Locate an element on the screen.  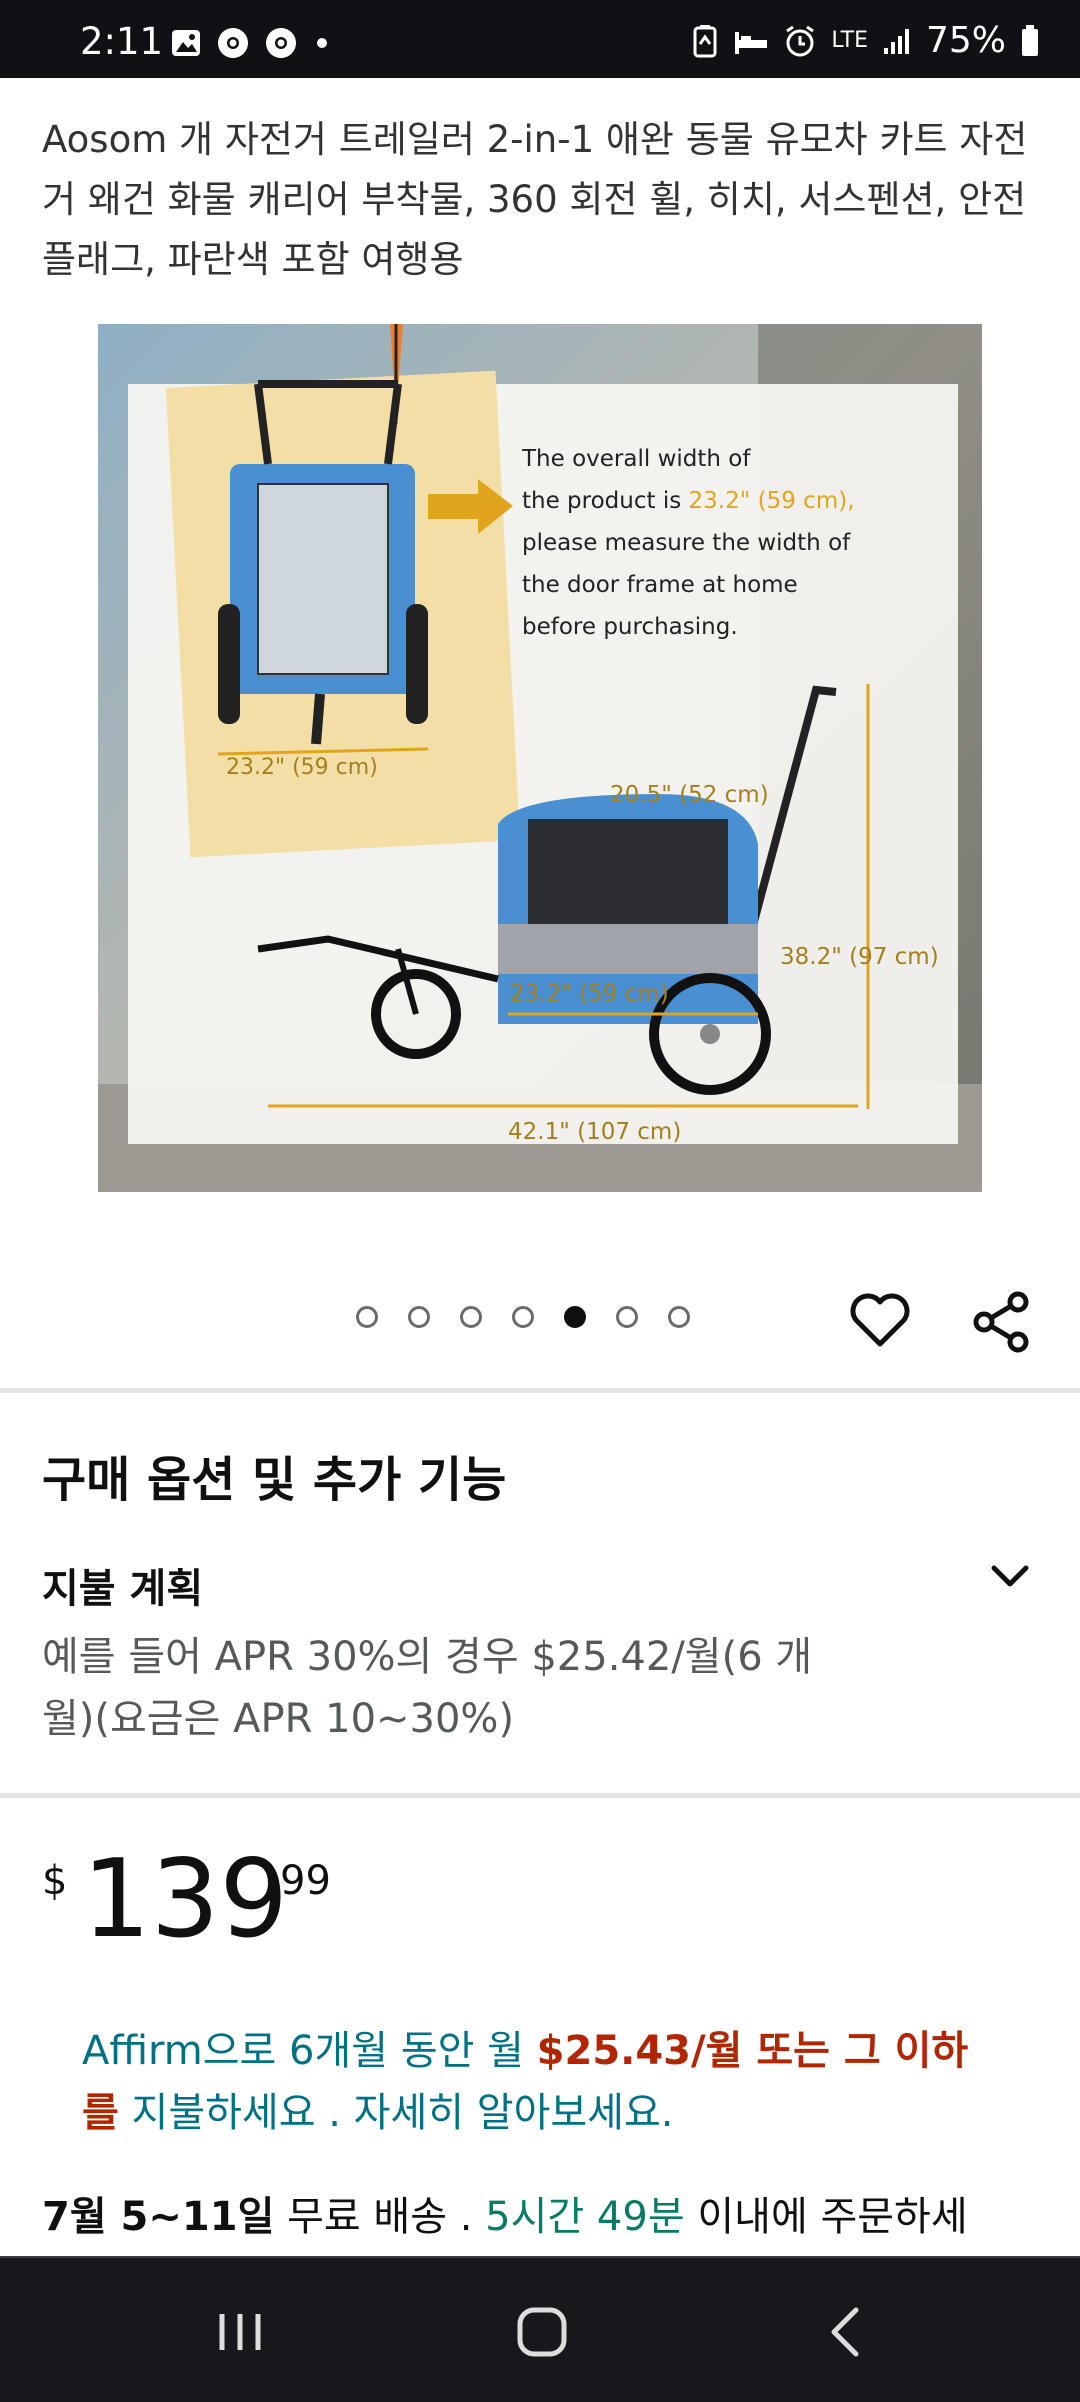
navigation-bar is located at coordinates (540, 2329).